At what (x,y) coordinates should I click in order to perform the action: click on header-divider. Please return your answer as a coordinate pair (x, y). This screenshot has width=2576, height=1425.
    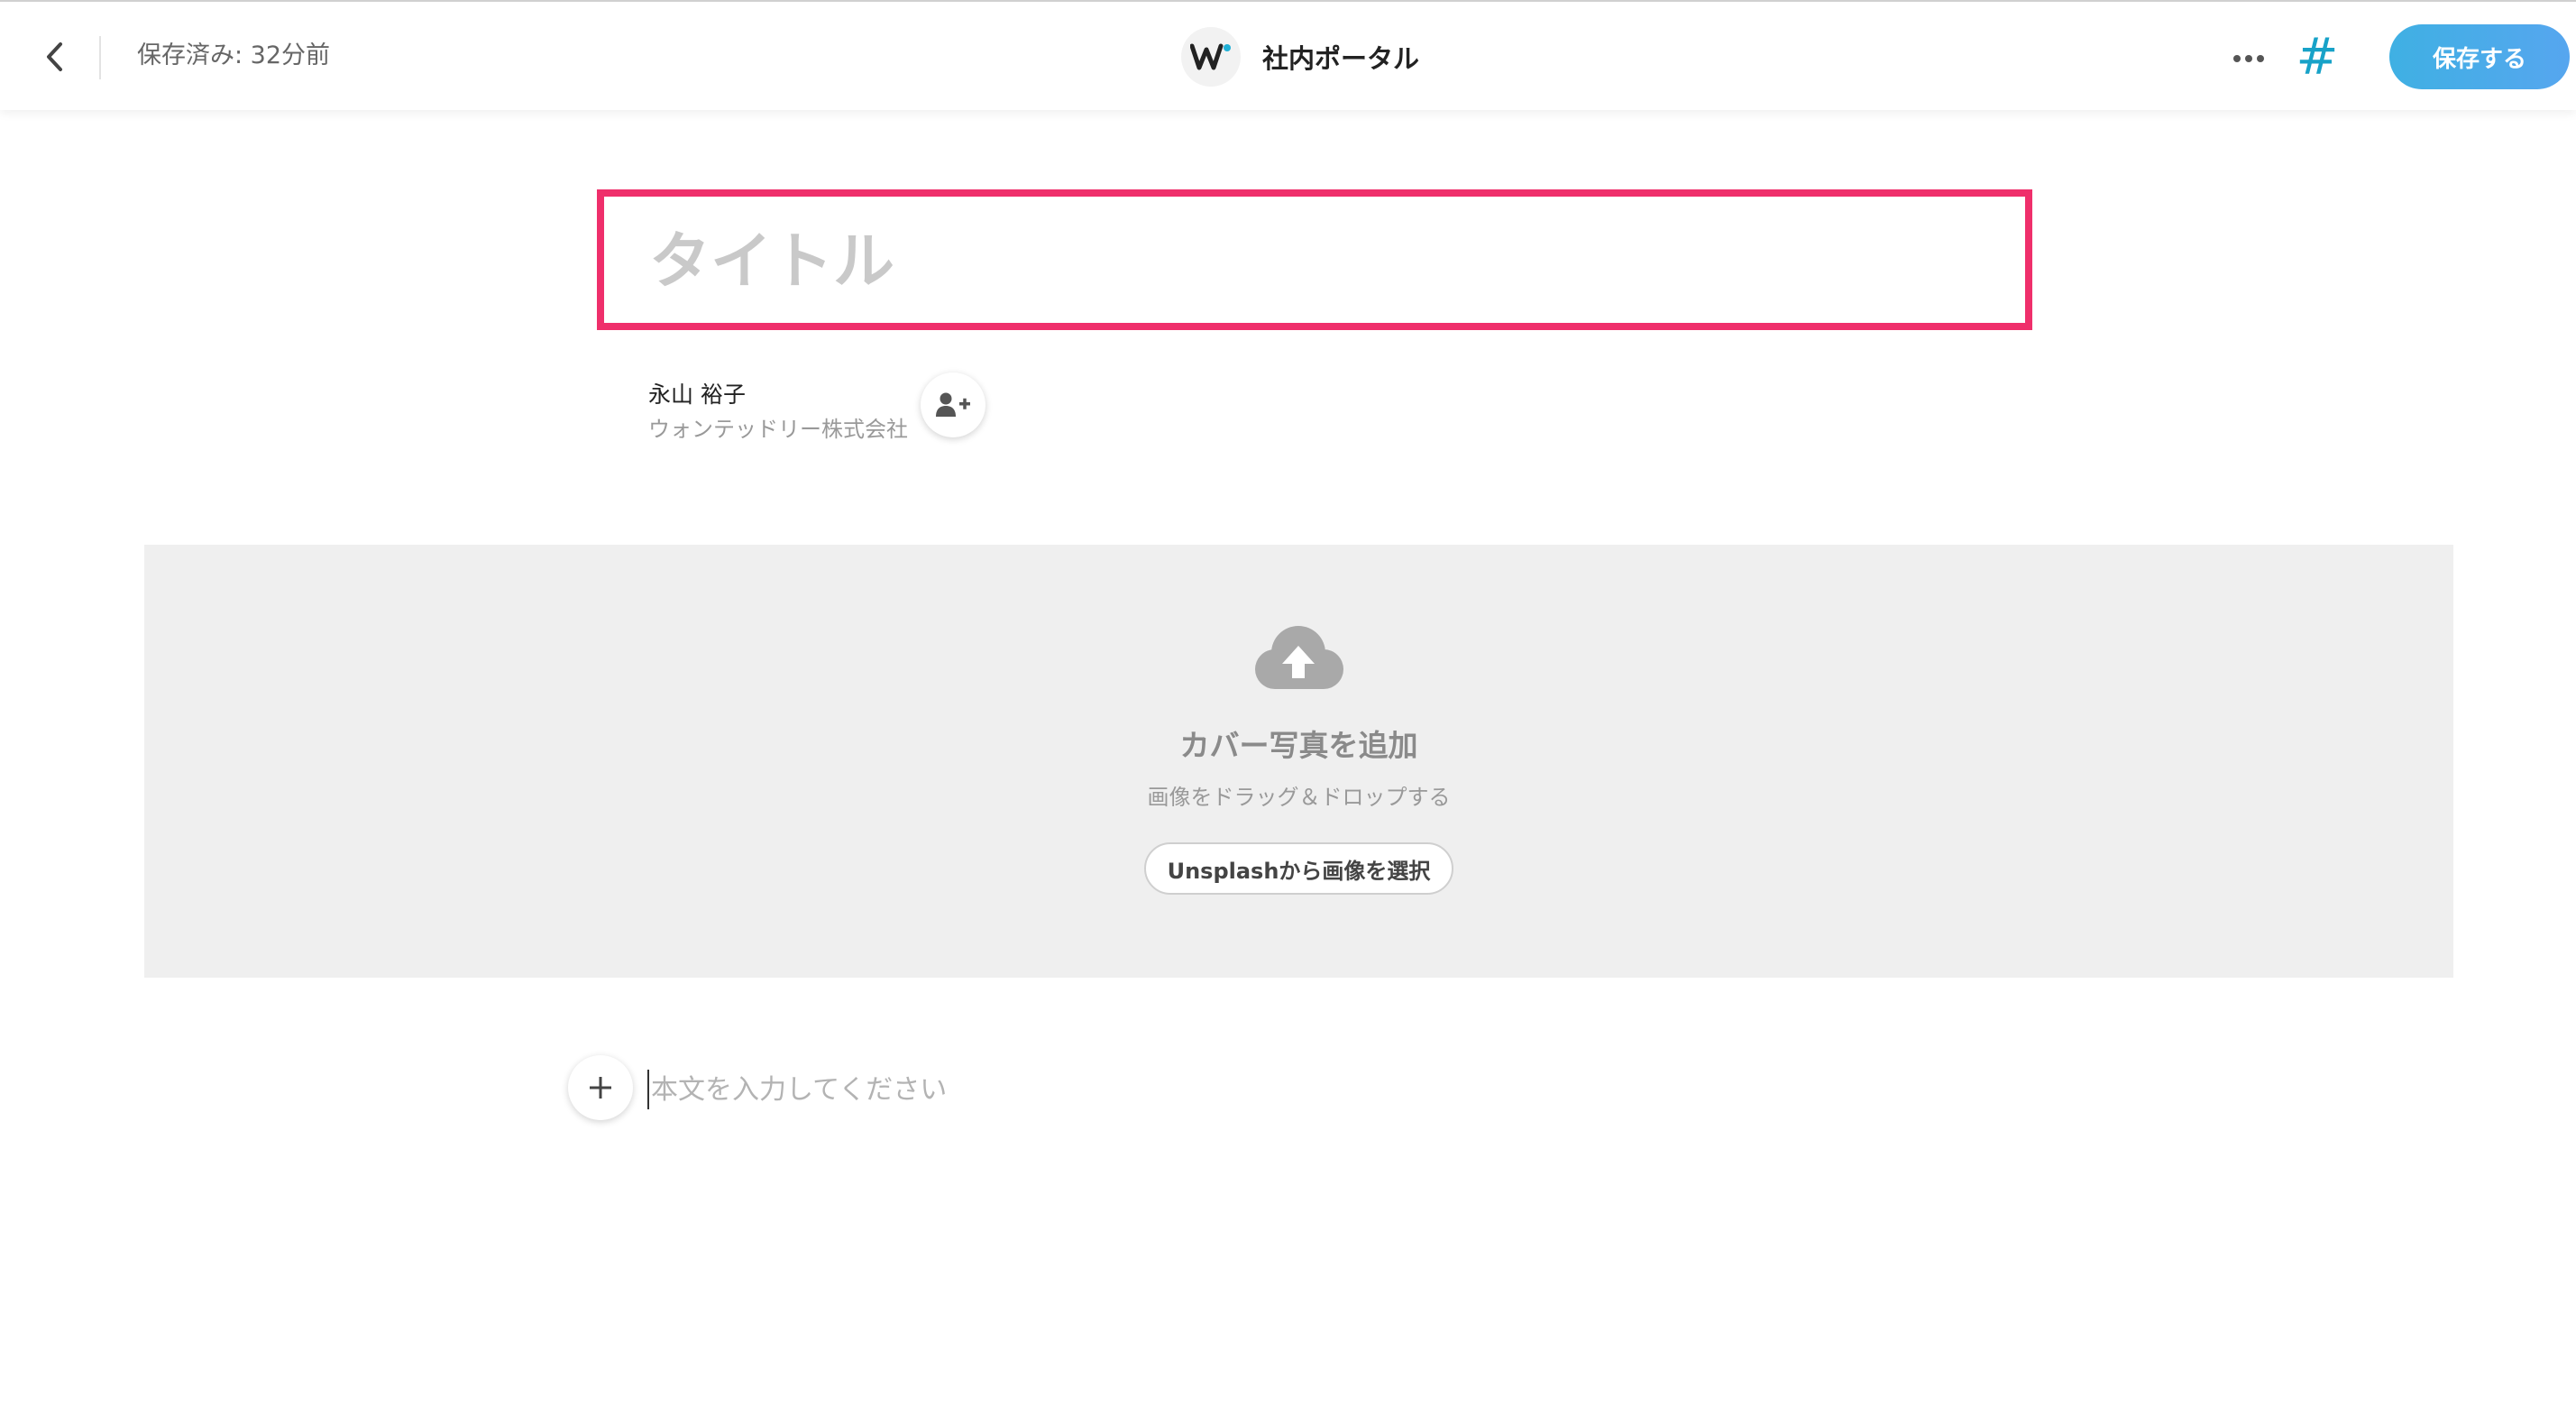
    Looking at the image, I should click on (100, 57).